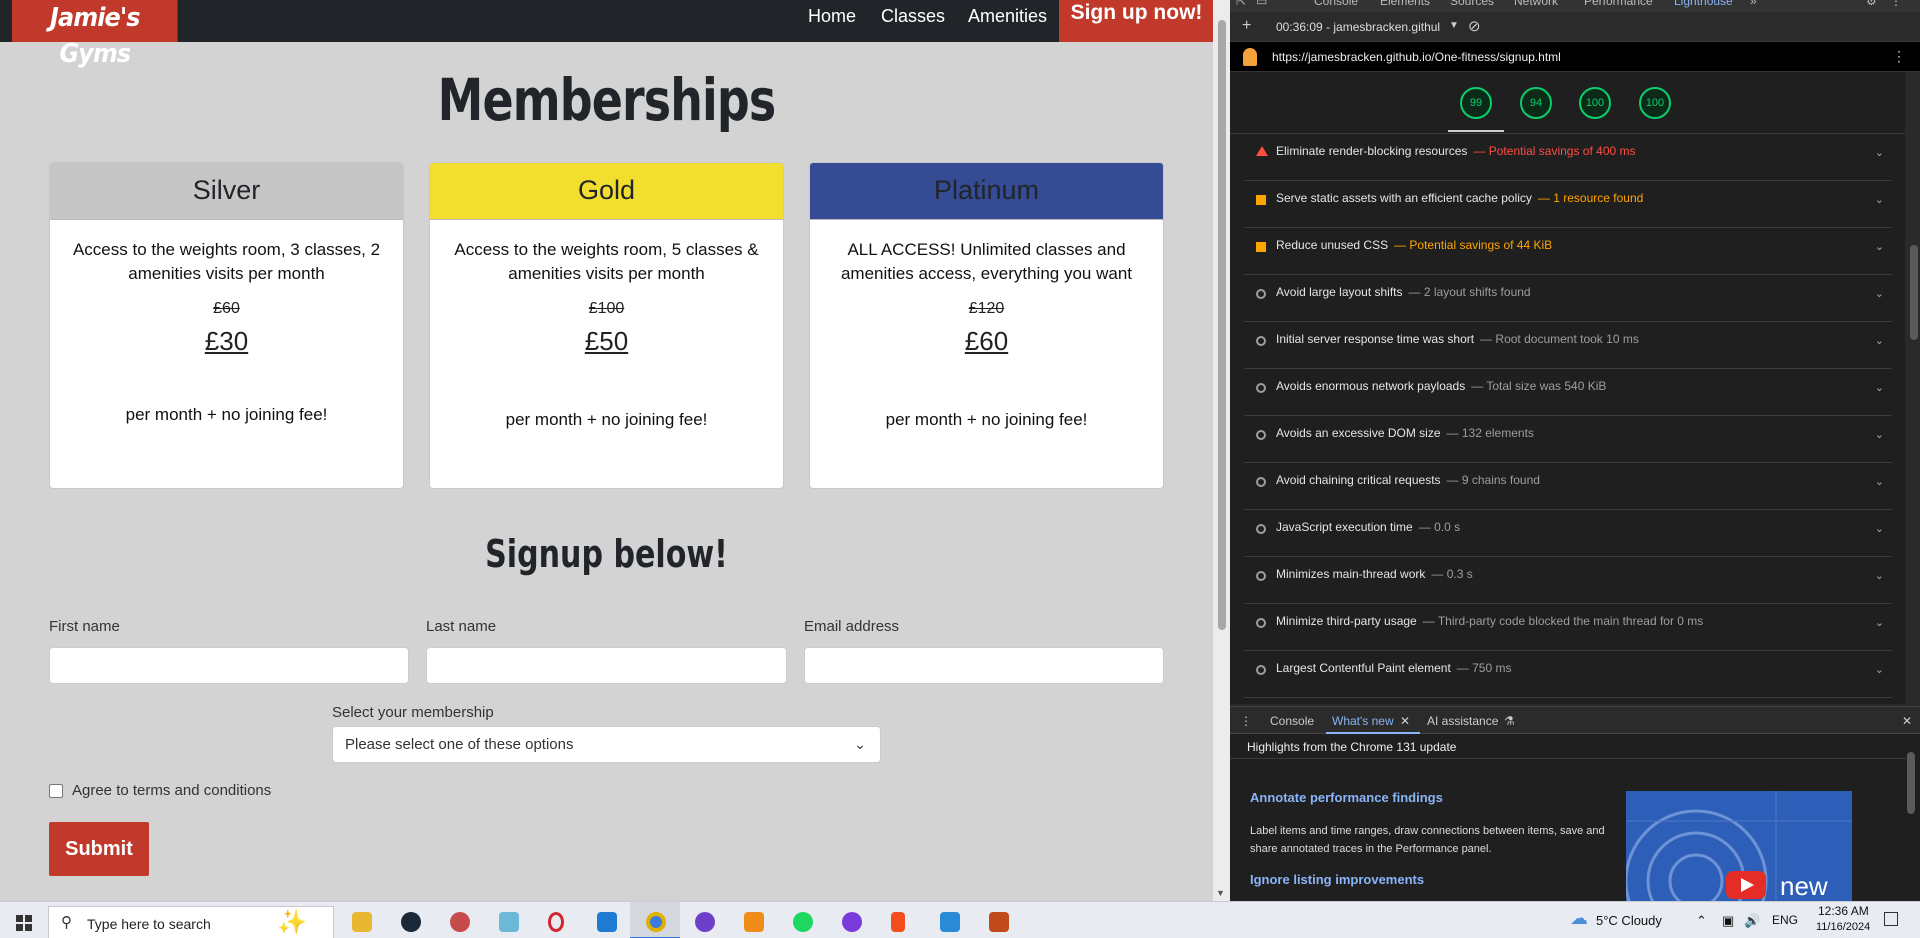 The height and width of the screenshot is (938, 1920). I want to click on spotify-icon, so click(803, 922).